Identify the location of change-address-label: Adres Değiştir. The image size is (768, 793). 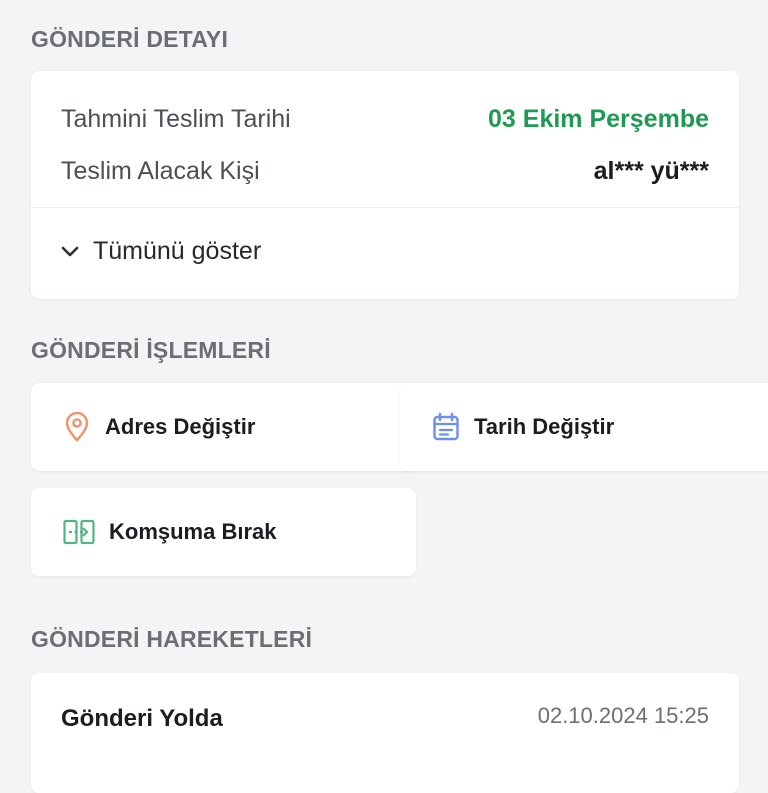
(180, 426).